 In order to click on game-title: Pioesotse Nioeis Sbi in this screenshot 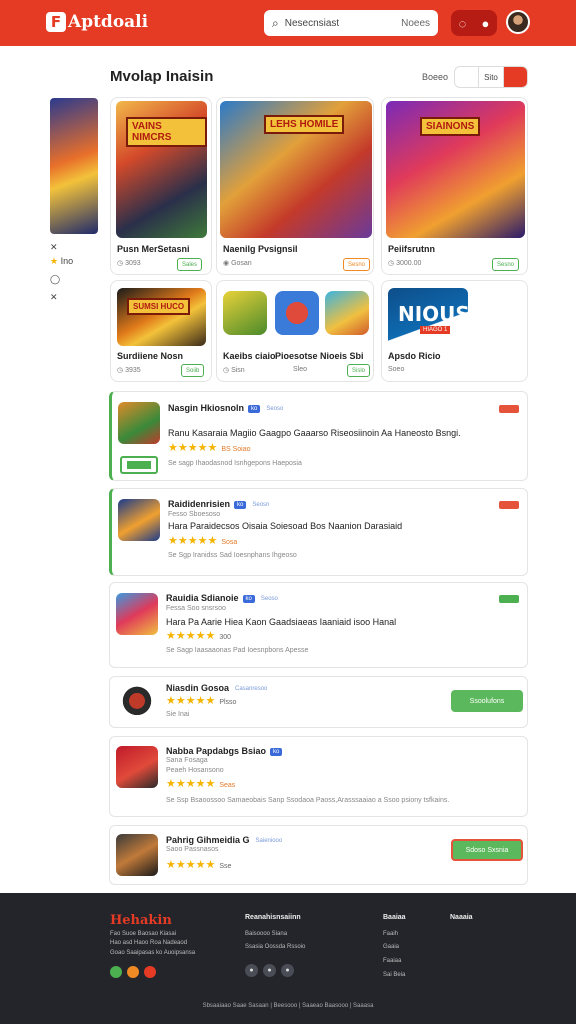, I will do `click(319, 356)`.